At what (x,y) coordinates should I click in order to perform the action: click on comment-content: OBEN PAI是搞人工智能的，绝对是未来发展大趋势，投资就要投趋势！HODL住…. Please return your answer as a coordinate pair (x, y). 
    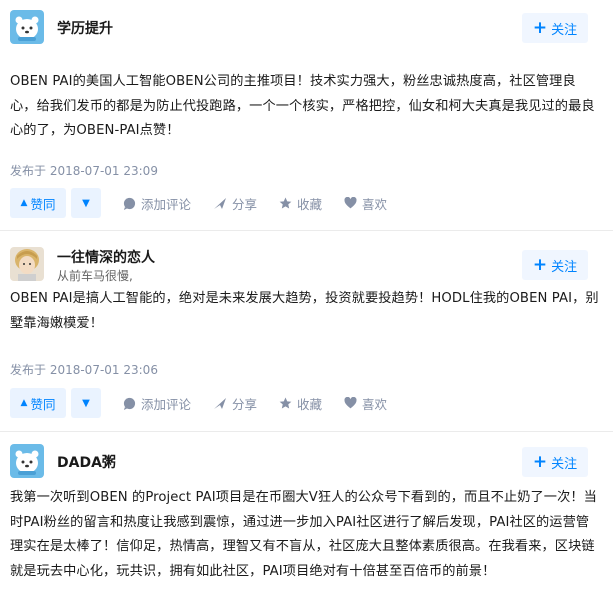
    Looking at the image, I should click on (304, 311).